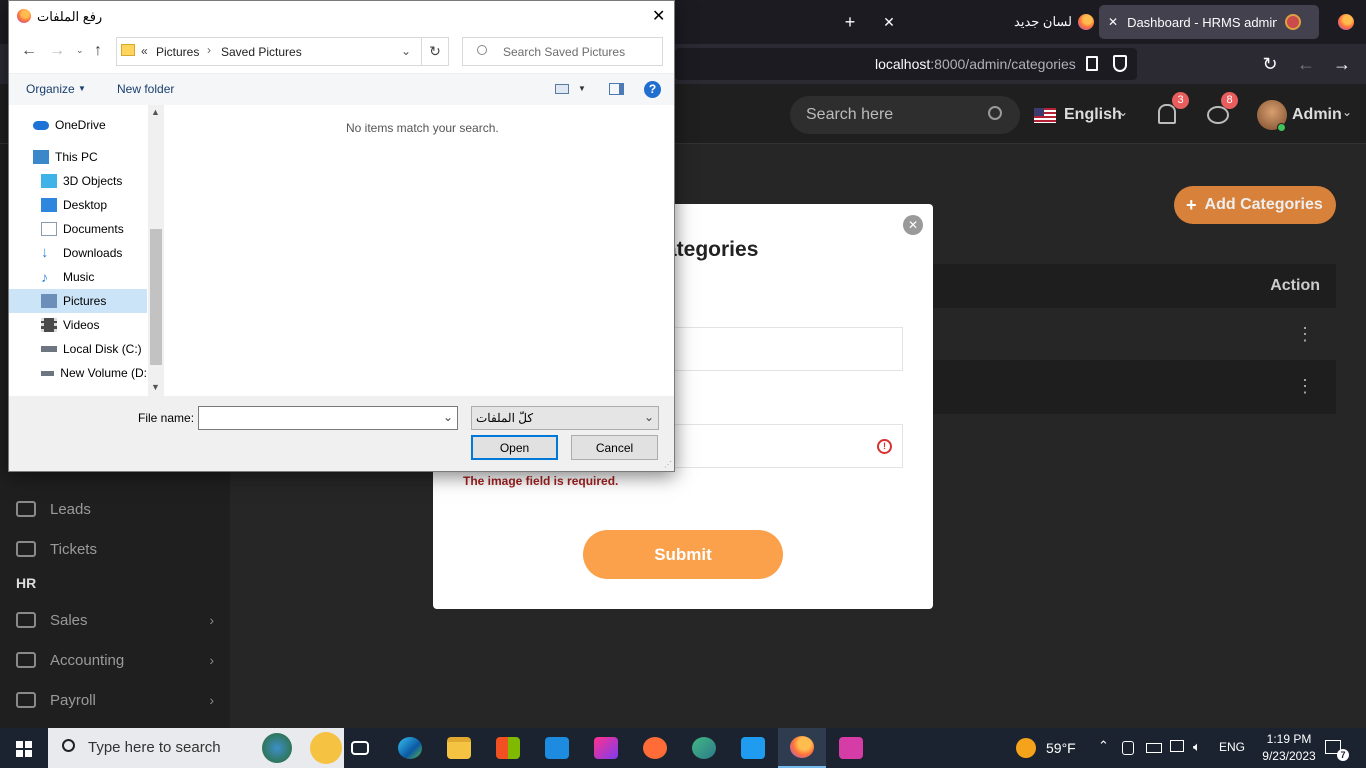 Image resolution: width=1366 pixels, height=768 pixels. I want to click on up-arrow-icon: ↑, so click(98, 51).